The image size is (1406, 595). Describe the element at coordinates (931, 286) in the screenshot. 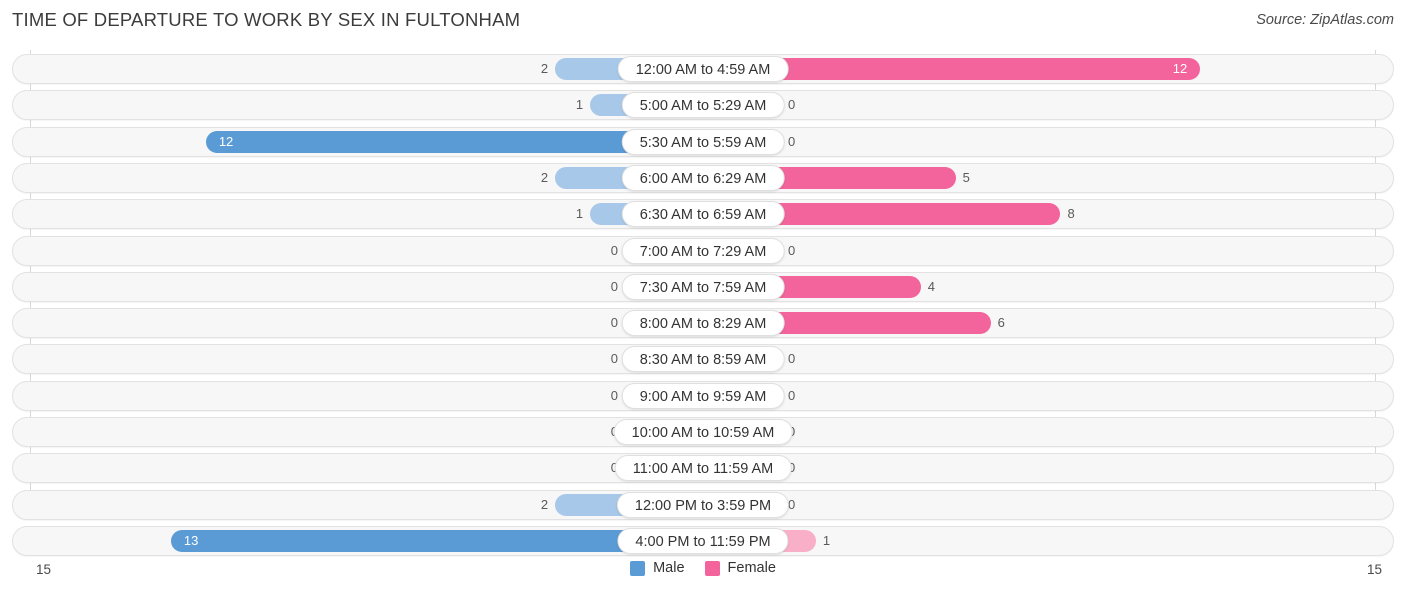

I see `female-bar-value: 4` at that location.